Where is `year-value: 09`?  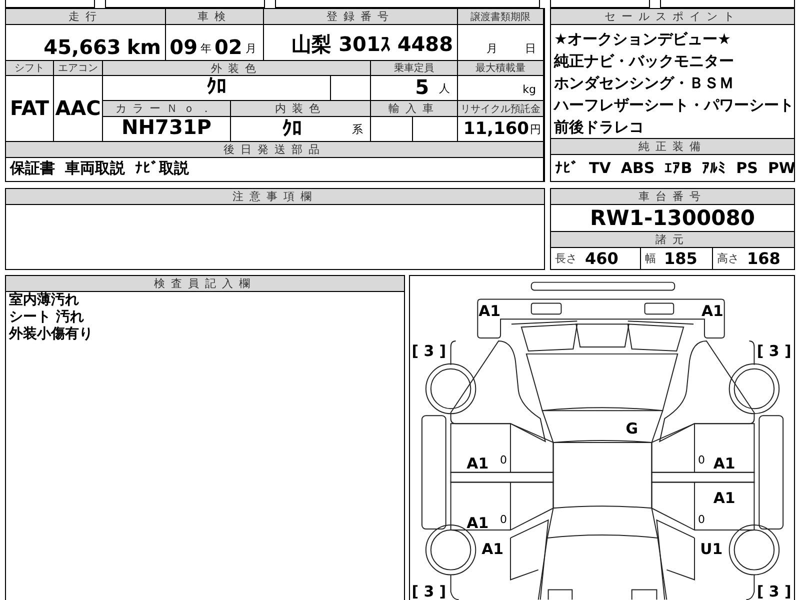 year-value: 09 is located at coordinates (184, 47).